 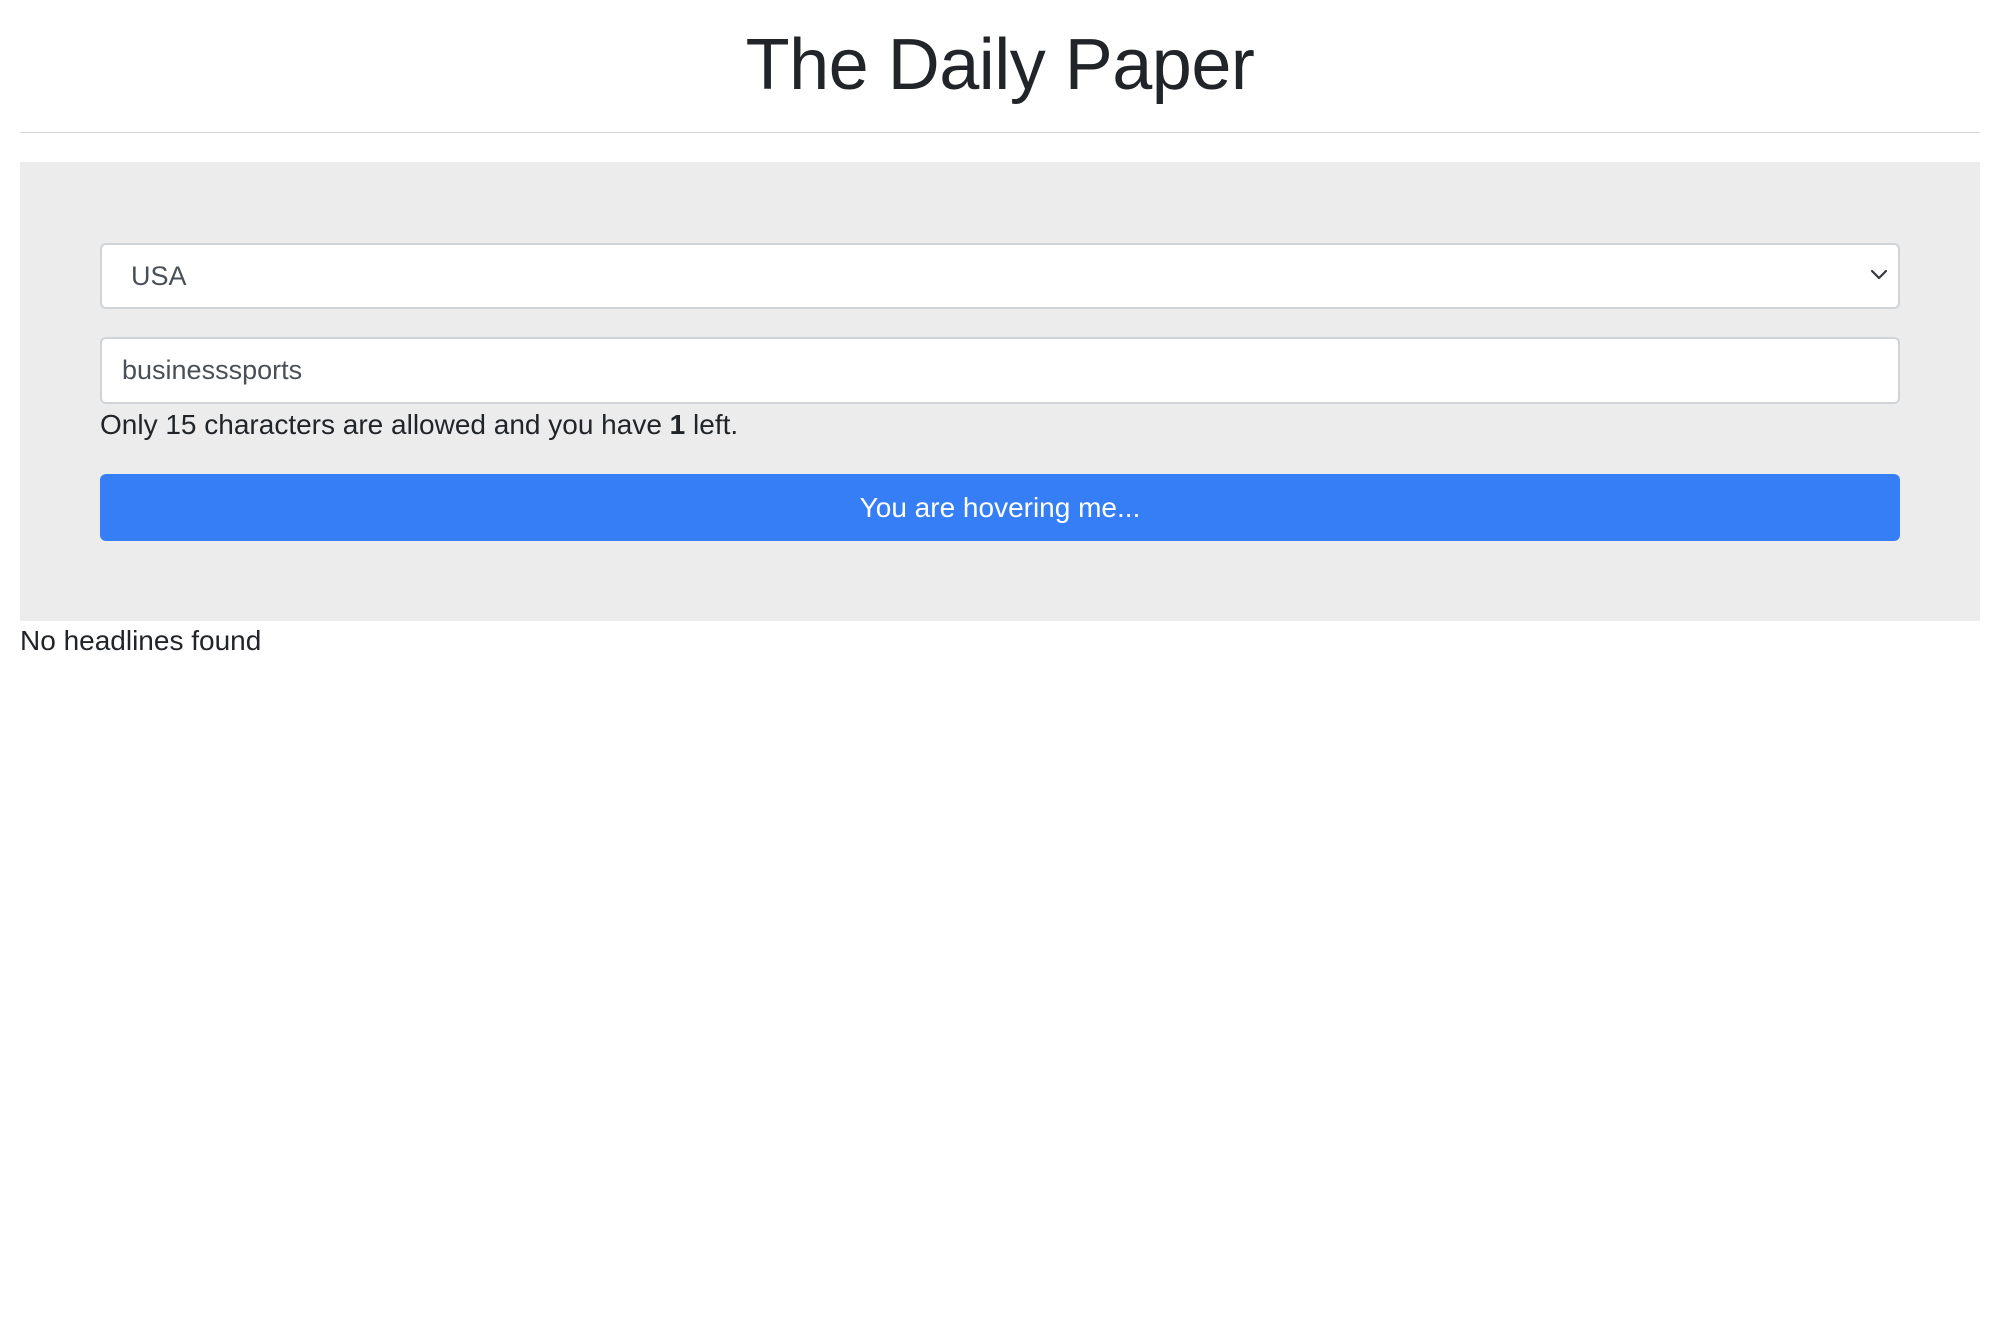 What do you see at coordinates (1000, 370) in the screenshot?
I see `category-input` at bounding box center [1000, 370].